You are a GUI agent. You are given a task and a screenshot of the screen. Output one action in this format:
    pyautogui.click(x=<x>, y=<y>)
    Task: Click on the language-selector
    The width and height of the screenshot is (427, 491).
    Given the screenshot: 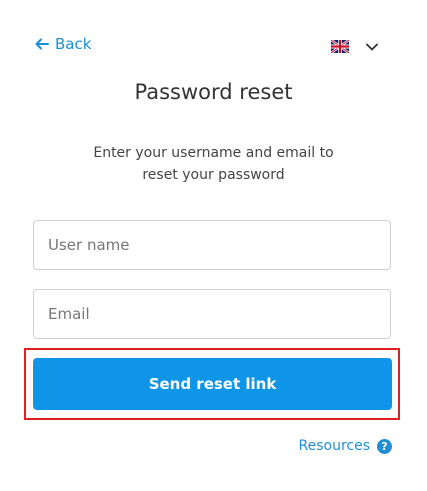 What is the action you would take?
    pyautogui.click(x=354, y=46)
    